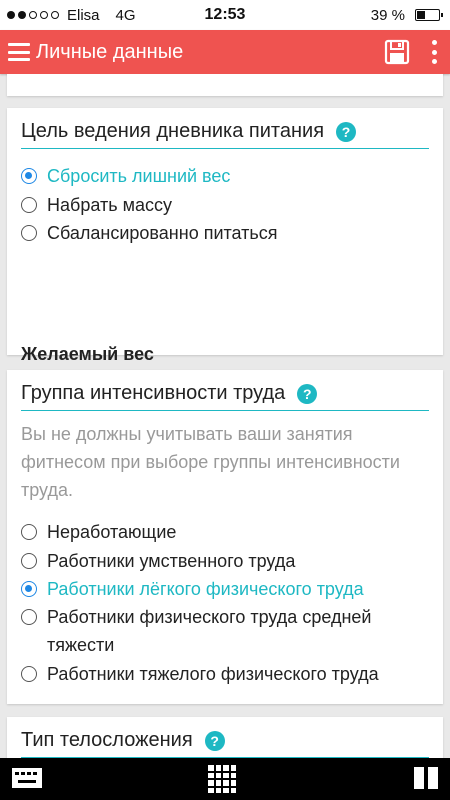 This screenshot has height=800, width=450. Describe the element at coordinates (109, 205) in the screenshot. I see `radio-label: Набрать массу` at that location.